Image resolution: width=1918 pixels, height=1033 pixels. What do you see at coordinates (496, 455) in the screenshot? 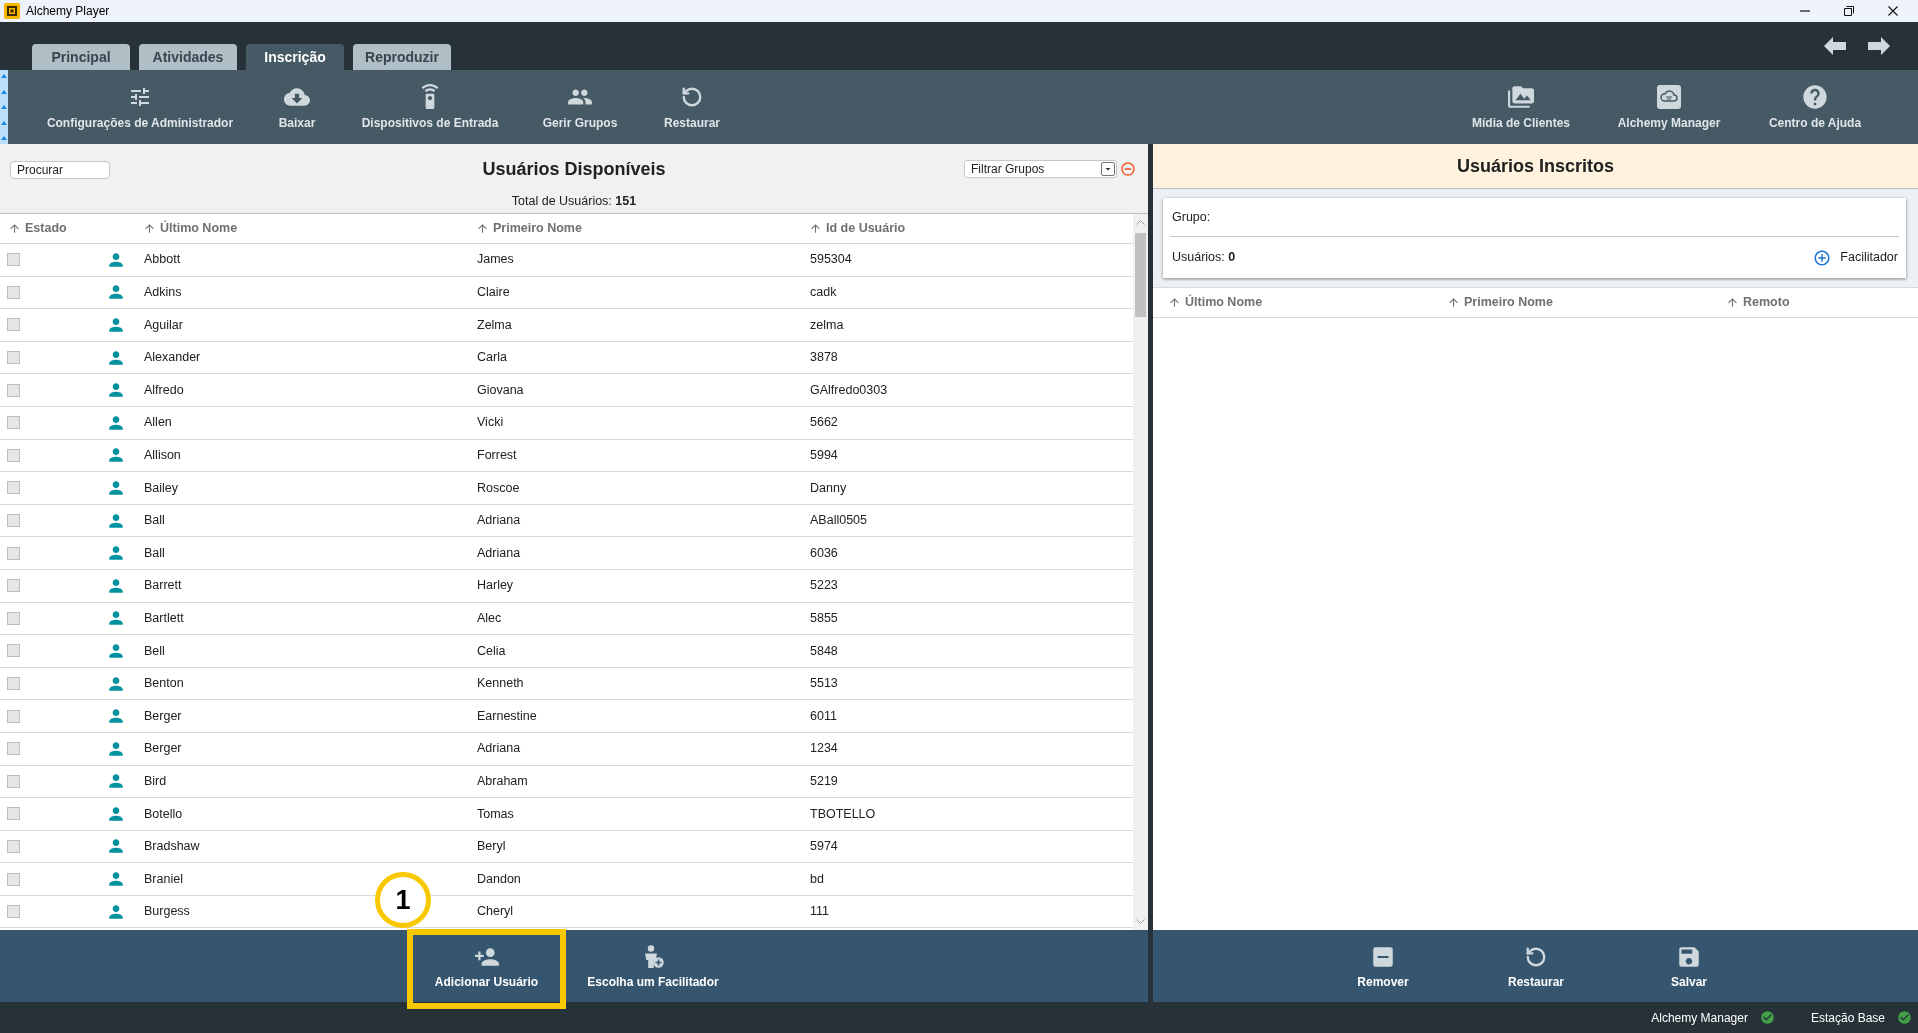
I see `table-cell-text: Forrest` at bounding box center [496, 455].